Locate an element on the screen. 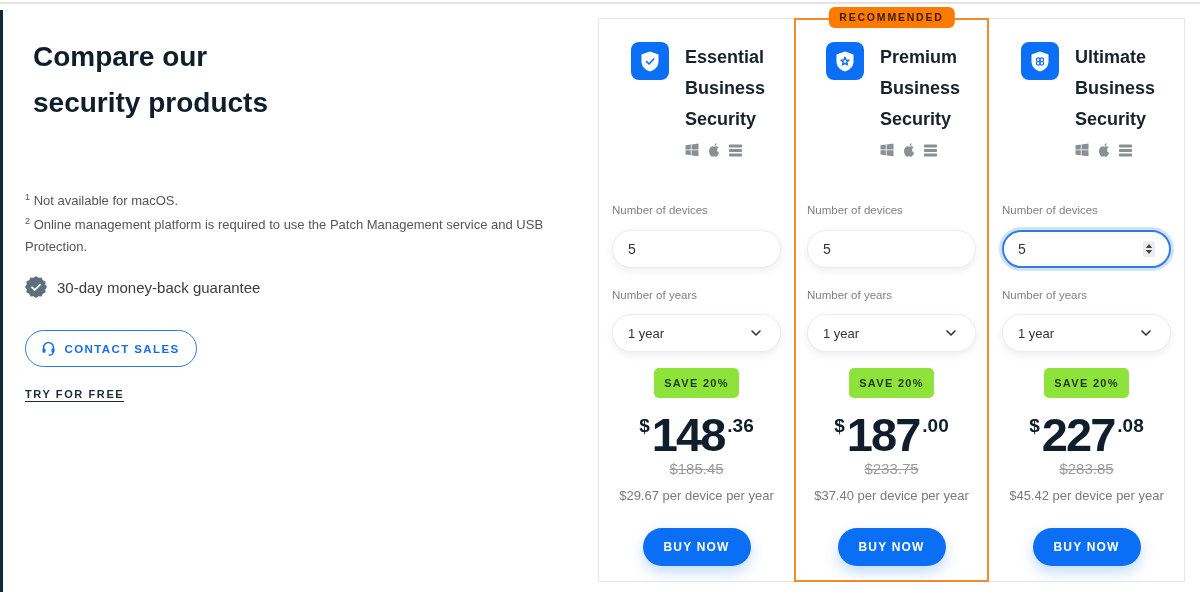 The image size is (1200, 600). badge-check-icon is located at coordinates (36, 287).